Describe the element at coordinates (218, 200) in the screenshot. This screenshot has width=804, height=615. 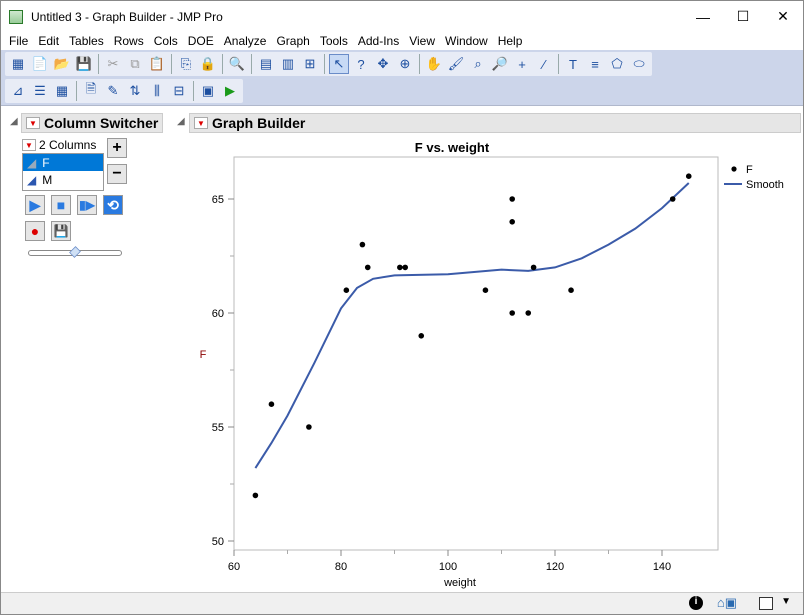
I see `y-tick-label: 65` at that location.